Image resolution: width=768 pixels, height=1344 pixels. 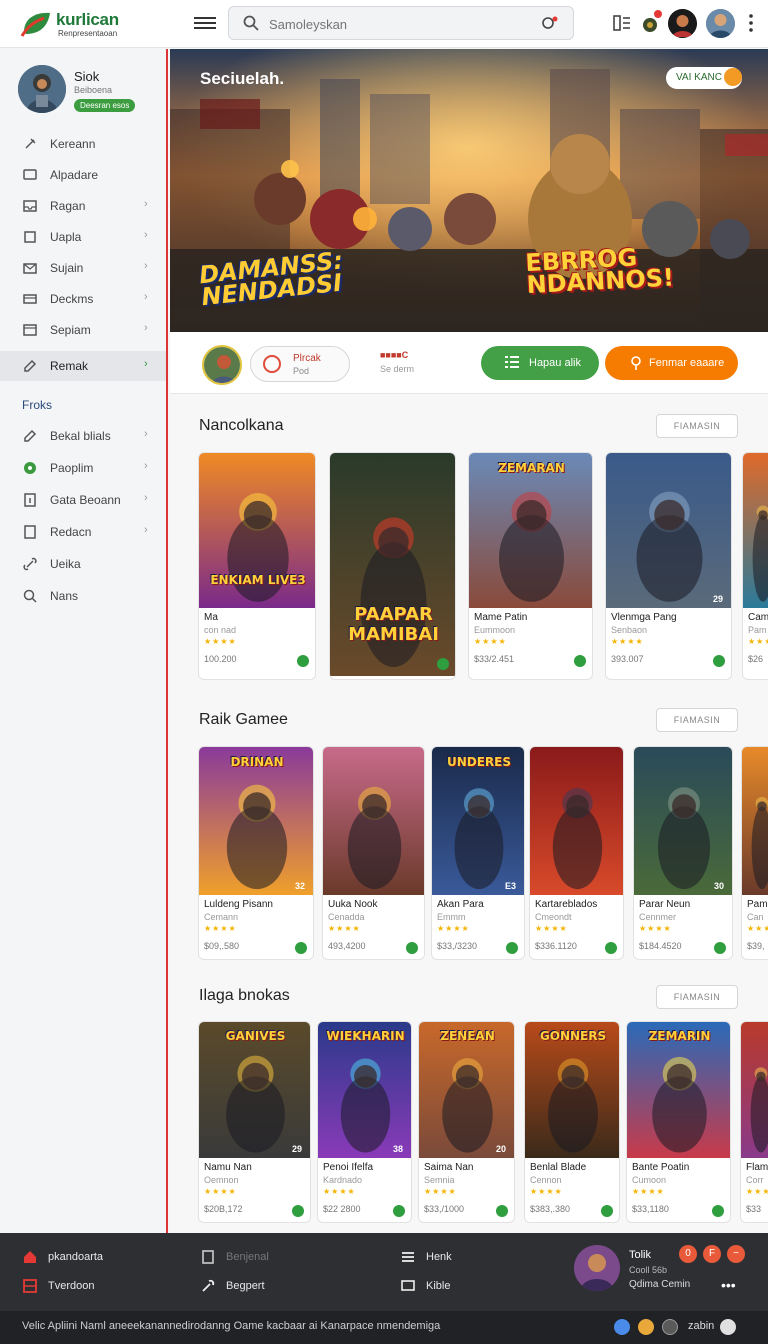 What do you see at coordinates (754, 853) in the screenshot?
I see `game-card: Pam Can ★★★★ $39,` at bounding box center [754, 853].